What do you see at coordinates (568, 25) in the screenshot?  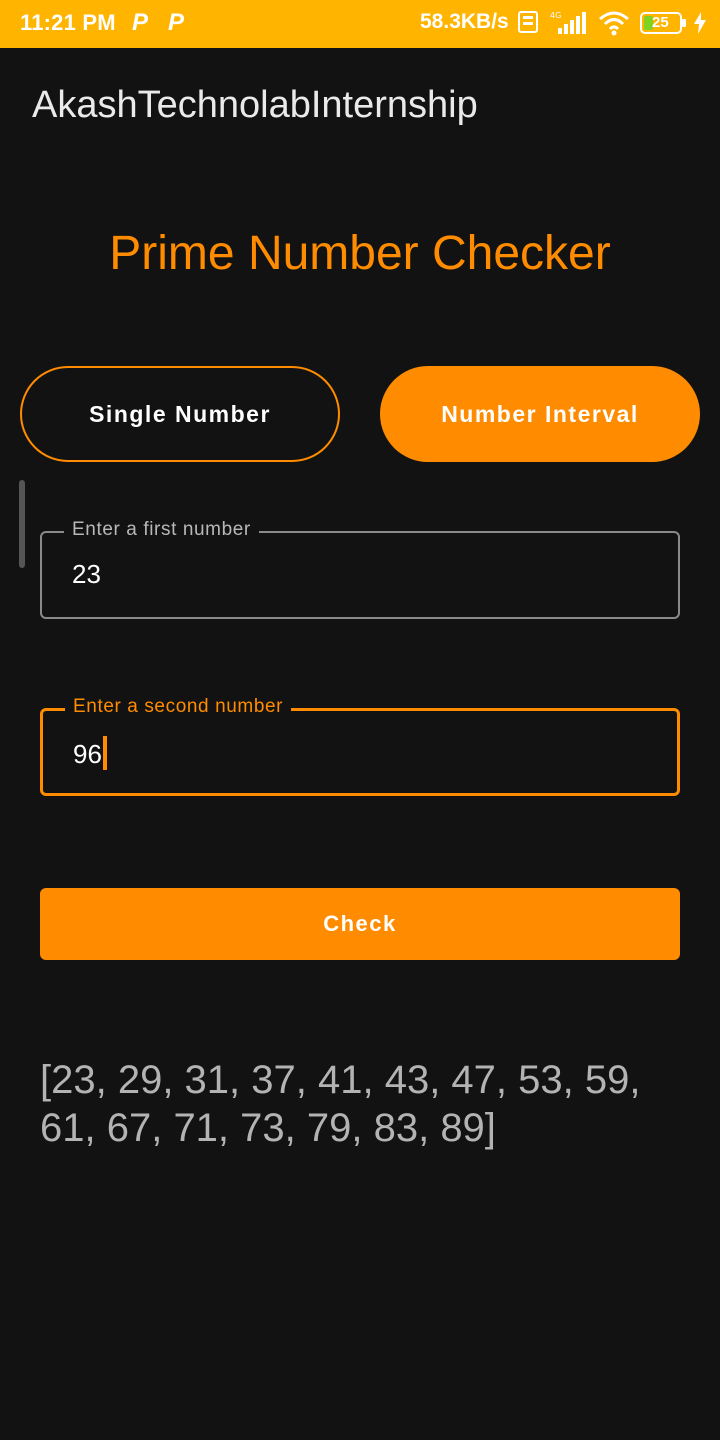 I see `signal-4g-icon: 4G` at bounding box center [568, 25].